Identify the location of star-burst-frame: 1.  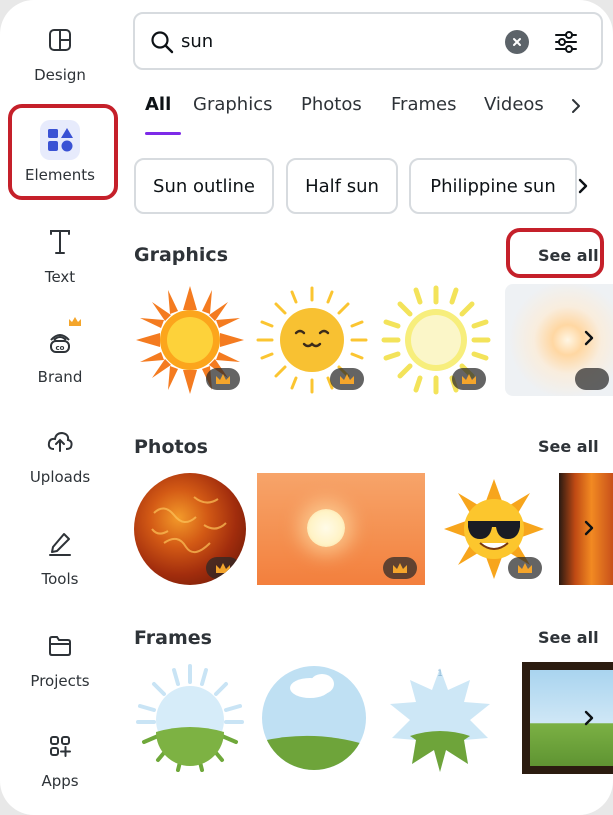
(440, 720).